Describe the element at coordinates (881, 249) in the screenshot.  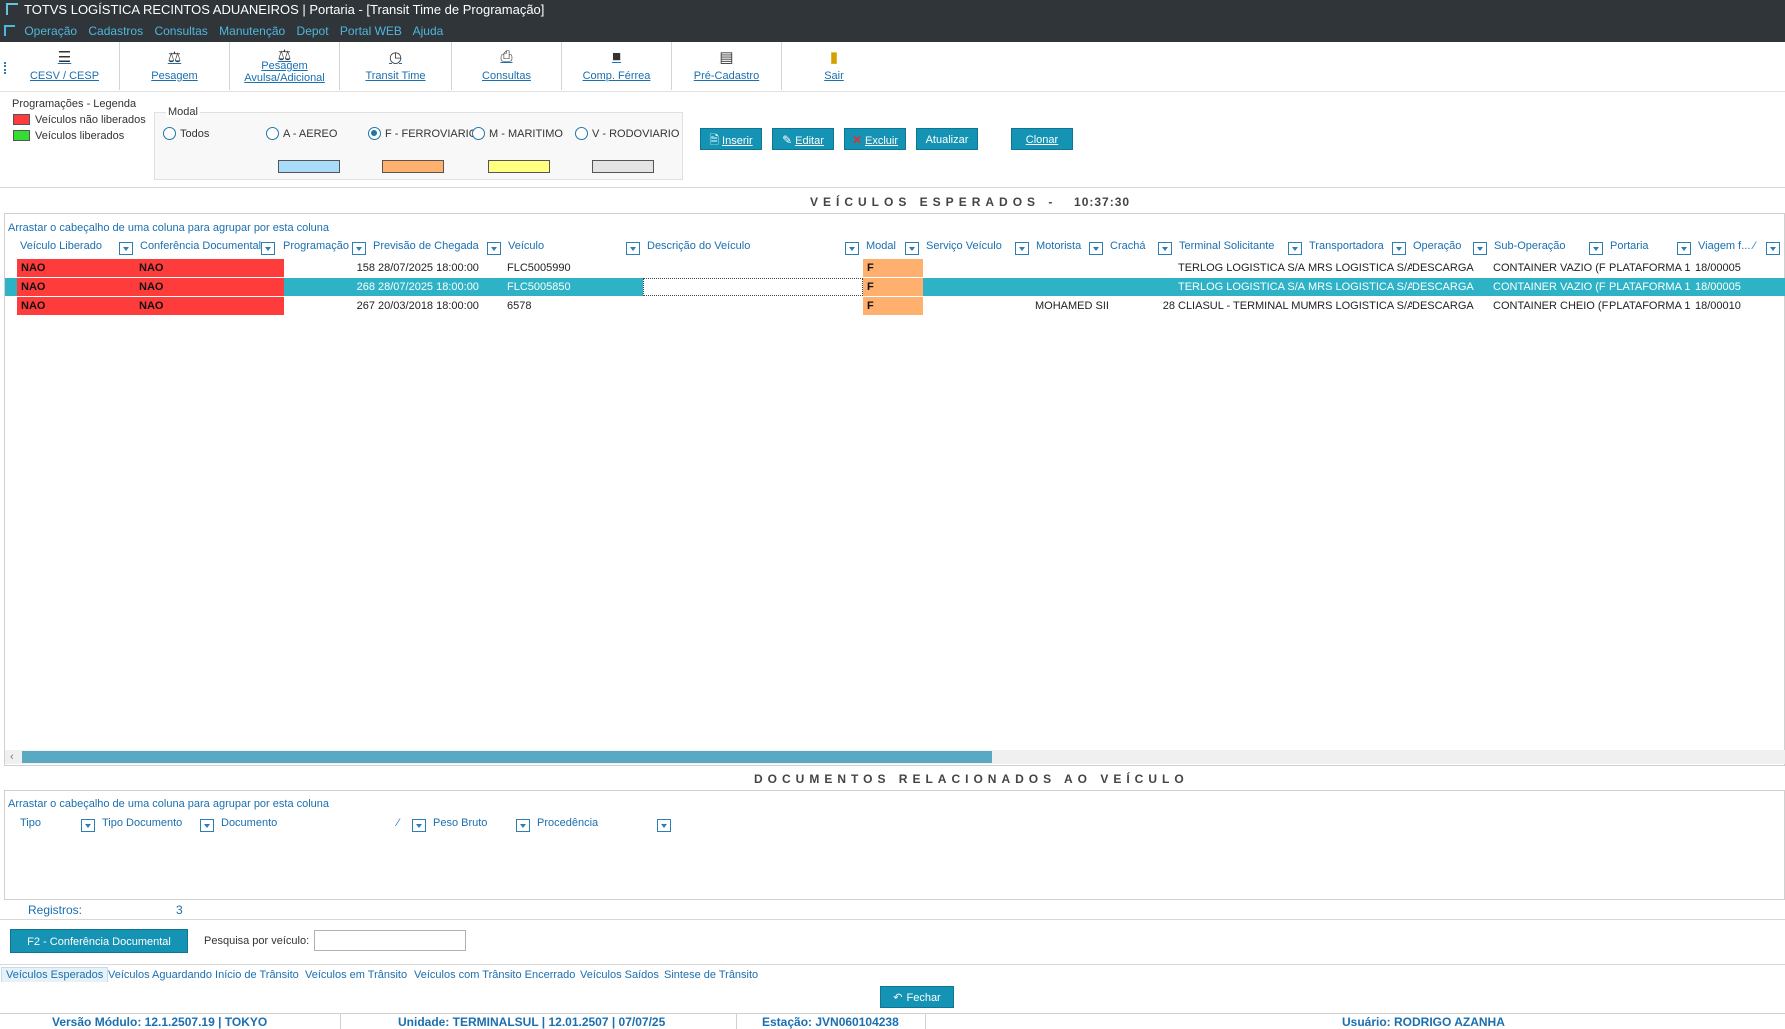
I see `col-modal: Modal` at that location.